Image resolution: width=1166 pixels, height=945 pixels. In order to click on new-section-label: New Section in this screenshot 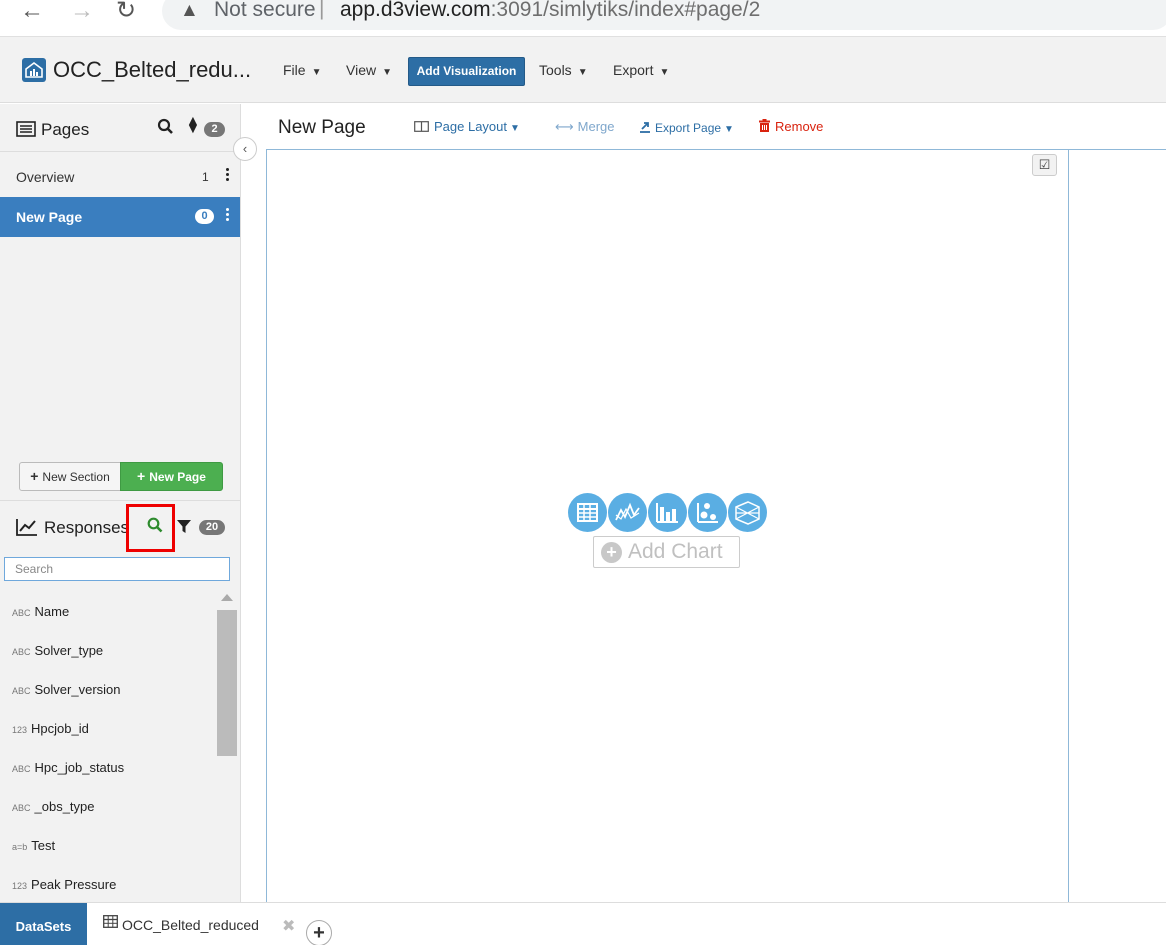, I will do `click(76, 477)`.